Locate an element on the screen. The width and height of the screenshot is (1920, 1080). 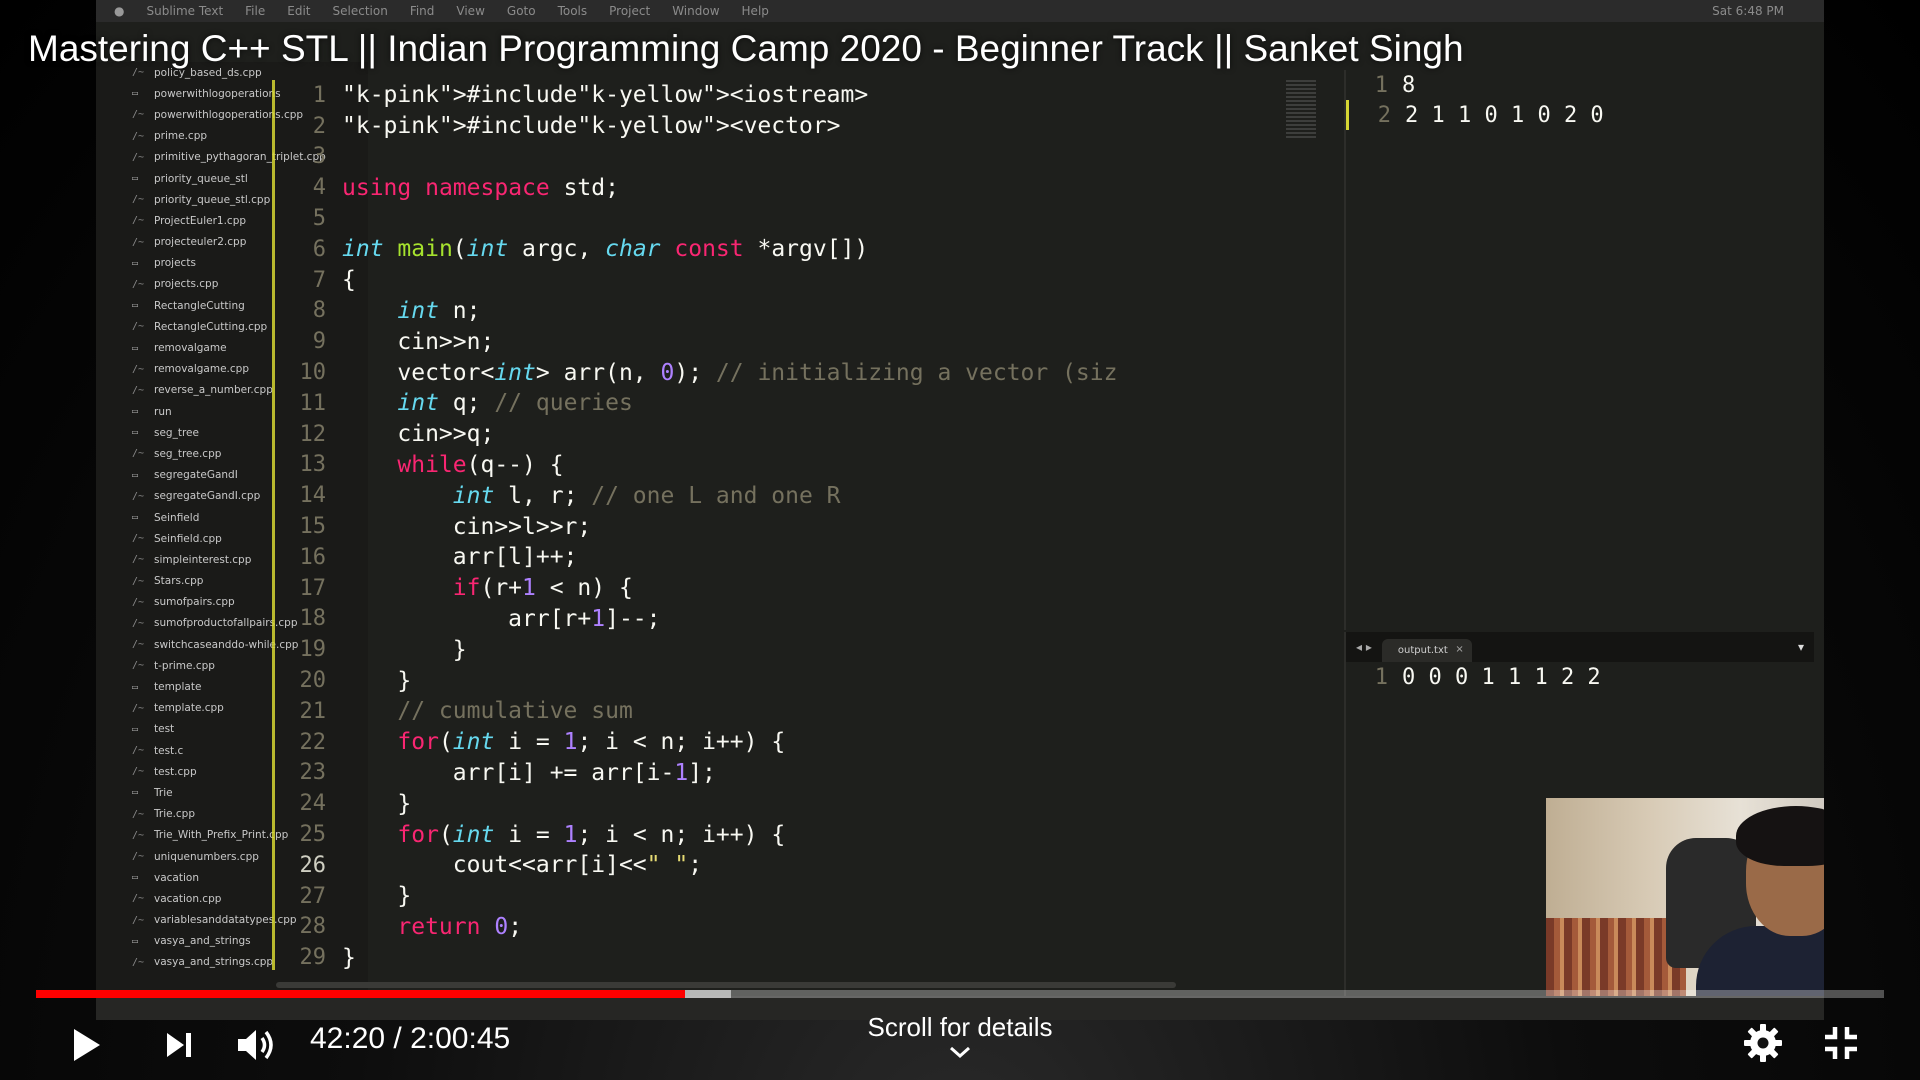
output-tab-label: output.txt is located at coordinates (1422, 650).